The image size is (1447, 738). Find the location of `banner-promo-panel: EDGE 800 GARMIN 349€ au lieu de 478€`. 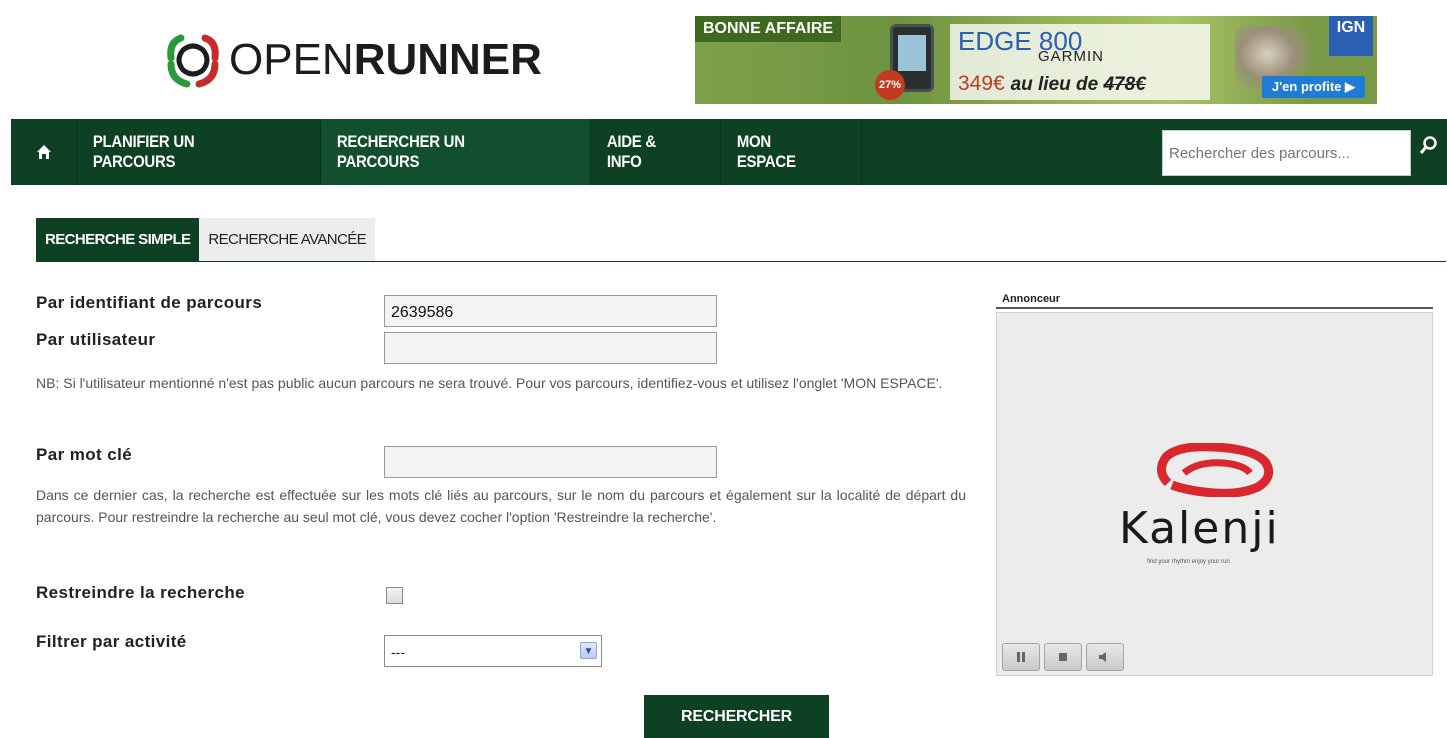

banner-promo-panel: EDGE 800 GARMIN 349€ au lieu de 478€ is located at coordinates (1080, 62).